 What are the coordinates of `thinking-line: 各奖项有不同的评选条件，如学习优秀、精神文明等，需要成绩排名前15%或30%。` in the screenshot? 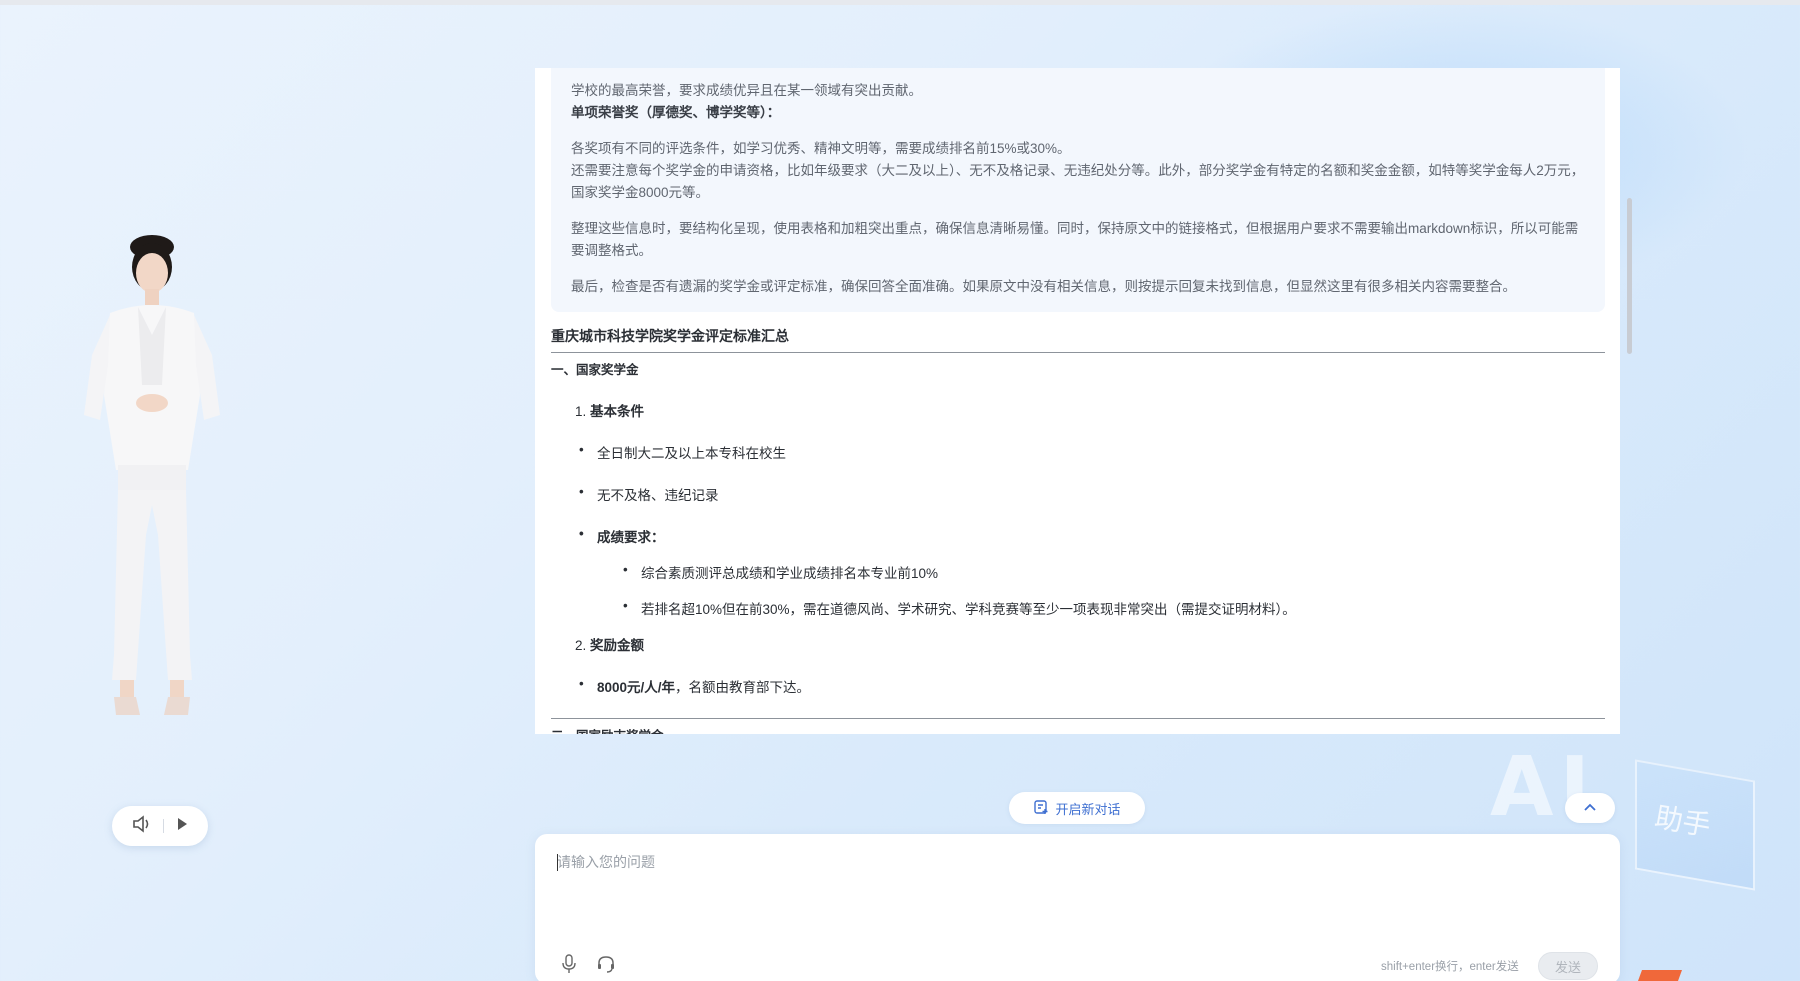 It's located at (821, 148).